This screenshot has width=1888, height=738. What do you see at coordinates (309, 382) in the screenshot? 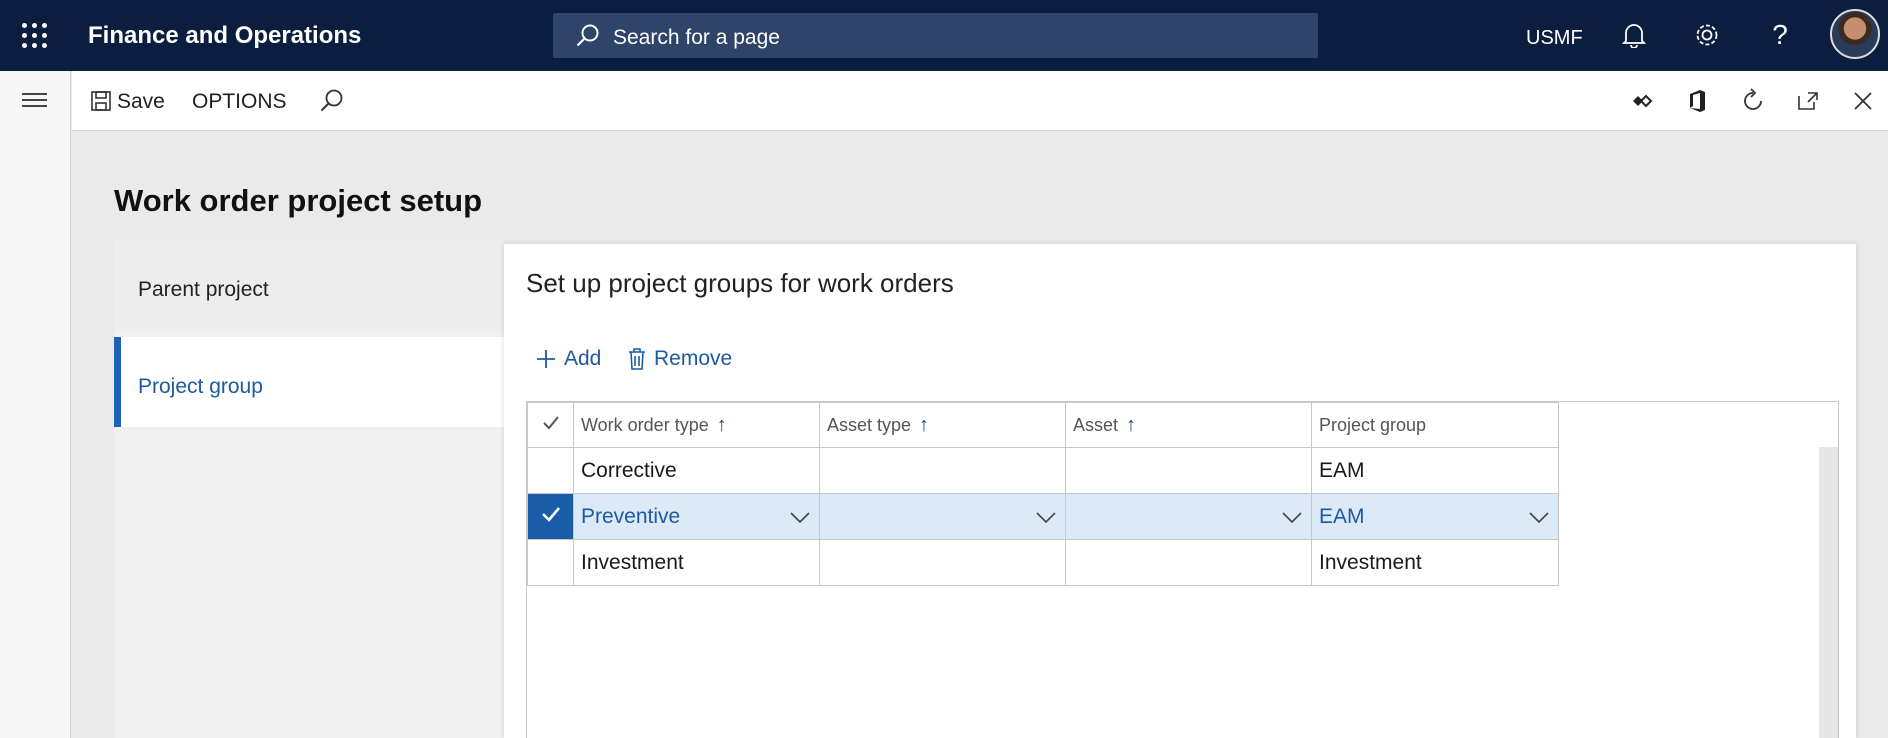
I see `tab-project-group: Project group` at bounding box center [309, 382].